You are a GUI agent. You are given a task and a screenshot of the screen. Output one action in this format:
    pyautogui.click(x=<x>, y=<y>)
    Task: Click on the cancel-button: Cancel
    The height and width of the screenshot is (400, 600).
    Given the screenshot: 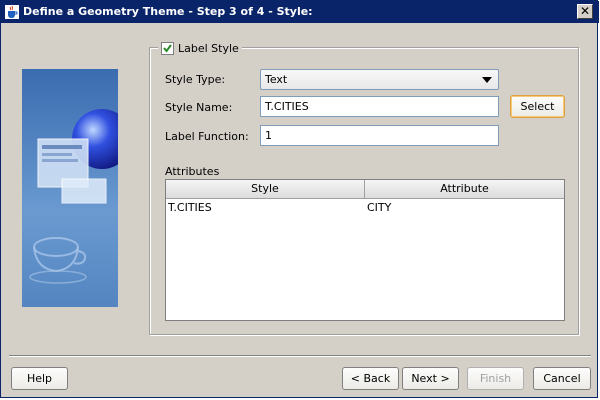 What is the action you would take?
    pyautogui.click(x=562, y=378)
    